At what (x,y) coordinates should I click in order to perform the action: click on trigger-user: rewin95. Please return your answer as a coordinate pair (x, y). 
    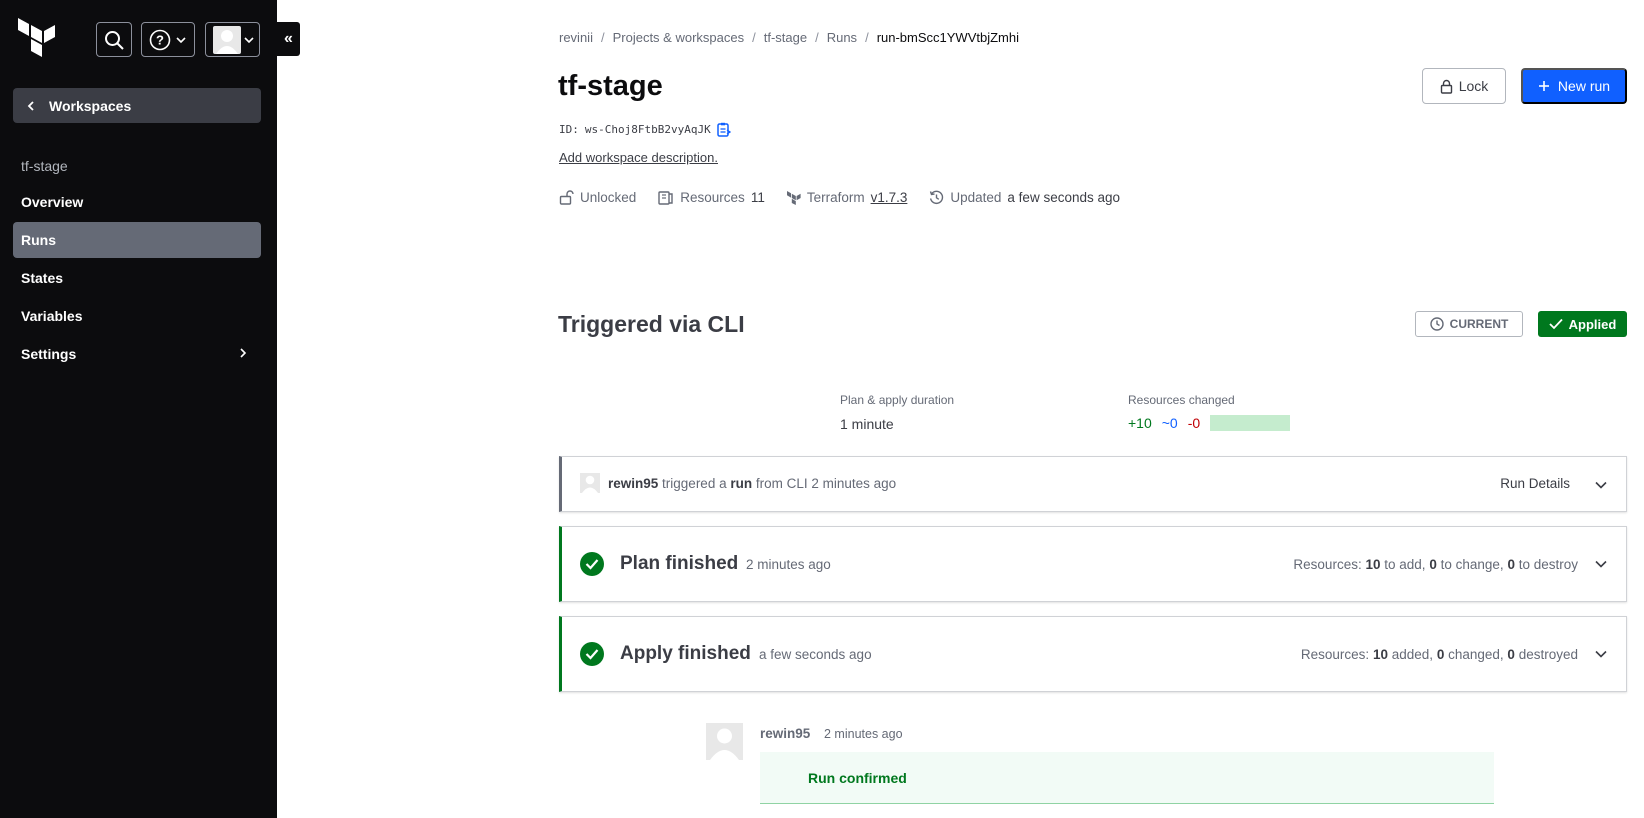
    Looking at the image, I should click on (633, 483).